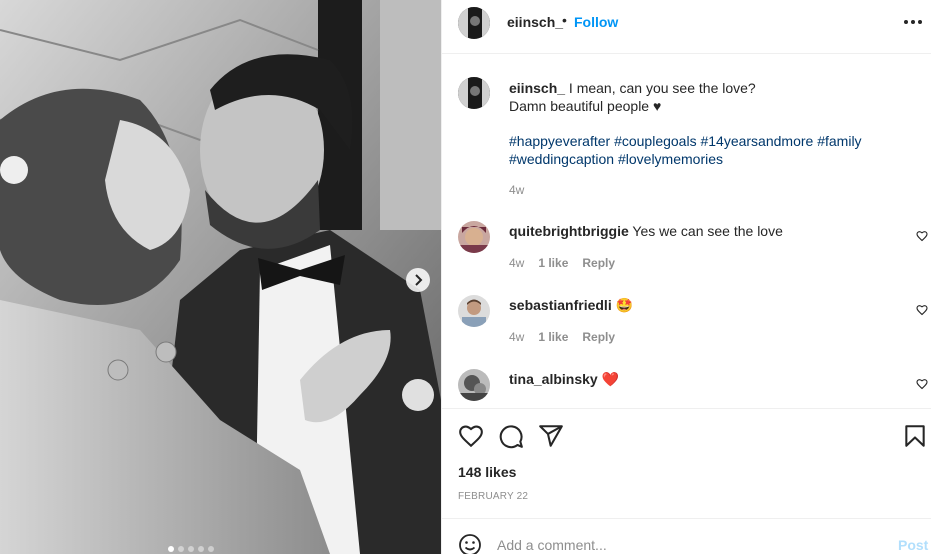  I want to click on comment-item: tina_albinsky ❤️, so click(686, 388).